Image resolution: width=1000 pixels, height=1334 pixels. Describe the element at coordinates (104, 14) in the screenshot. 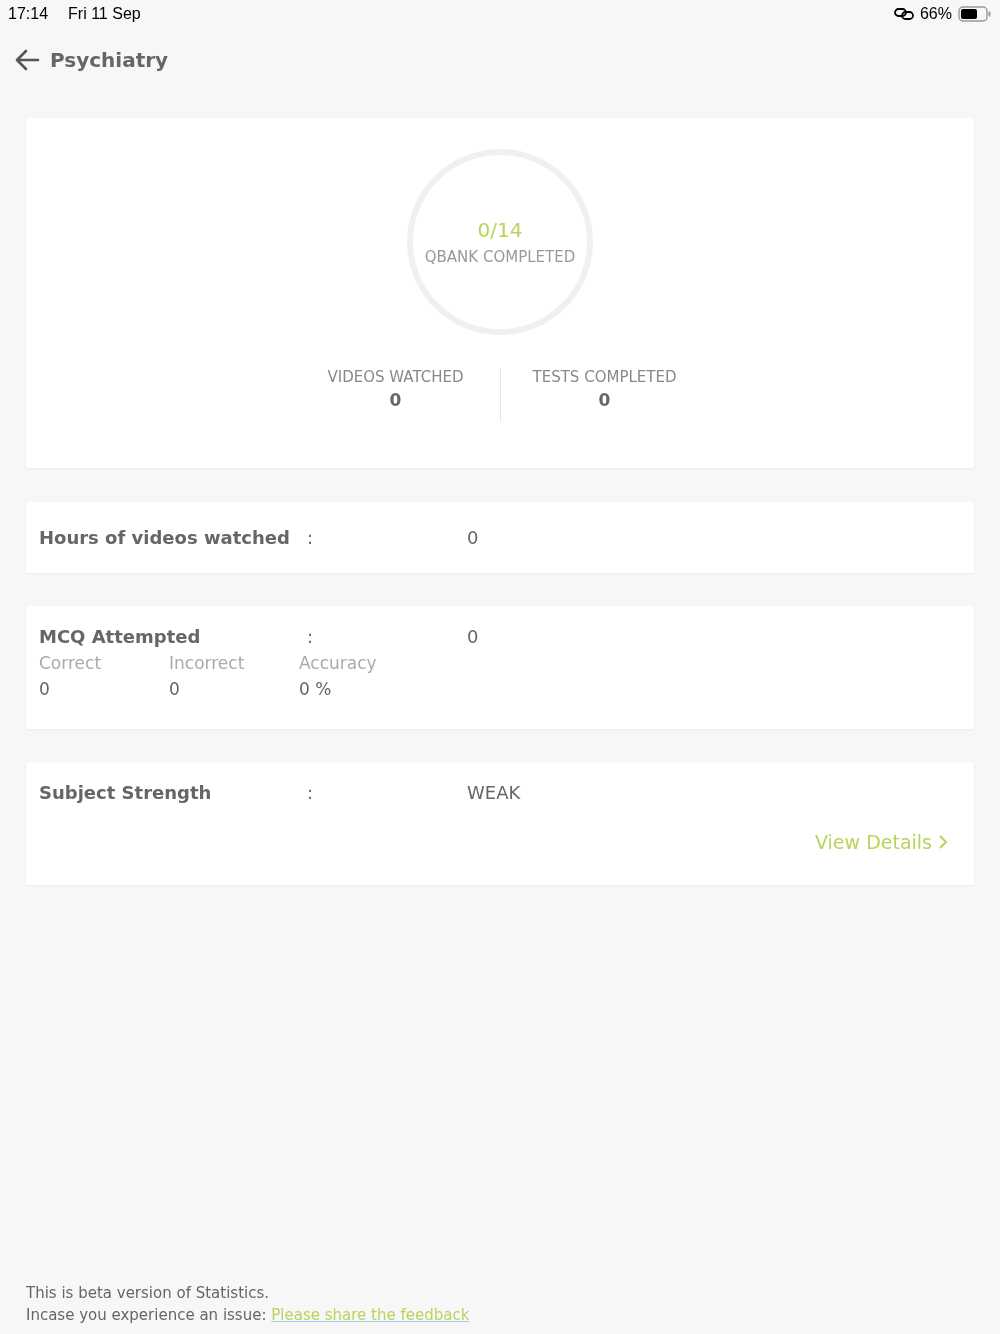

I see `date: Fri 11 Sep` at that location.